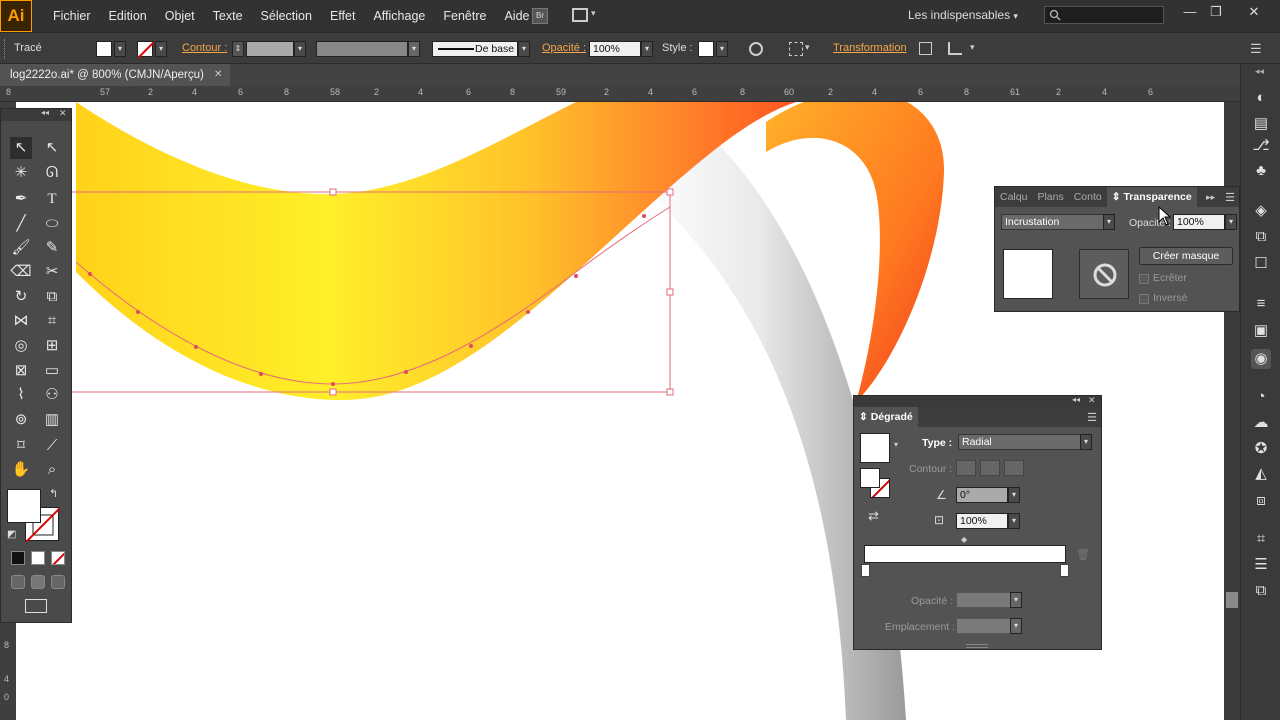 Image resolution: width=1280 pixels, height=720 pixels. What do you see at coordinates (1261, 304) in the screenshot?
I see `stroke-panel-icon: ≡` at bounding box center [1261, 304].